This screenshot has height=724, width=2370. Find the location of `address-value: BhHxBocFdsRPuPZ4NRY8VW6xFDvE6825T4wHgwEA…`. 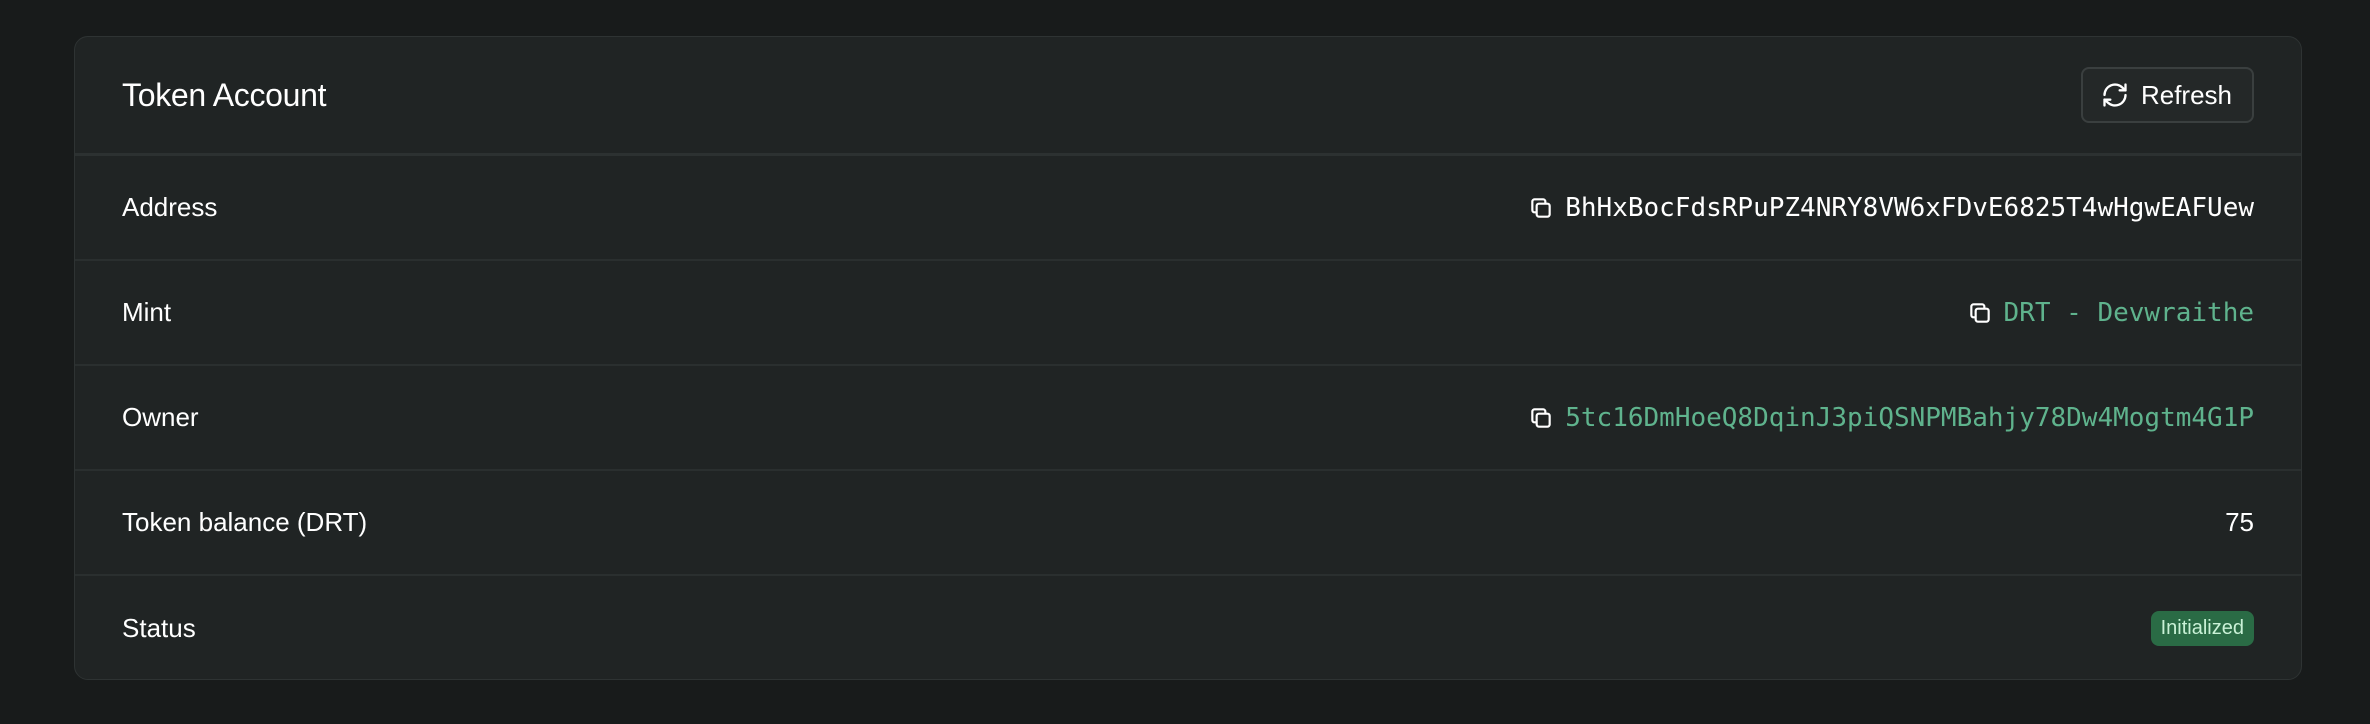

address-value: BhHxBocFdsRPuPZ4NRY8VW6xFDvE6825T4wHgwEA… is located at coordinates (1909, 207).